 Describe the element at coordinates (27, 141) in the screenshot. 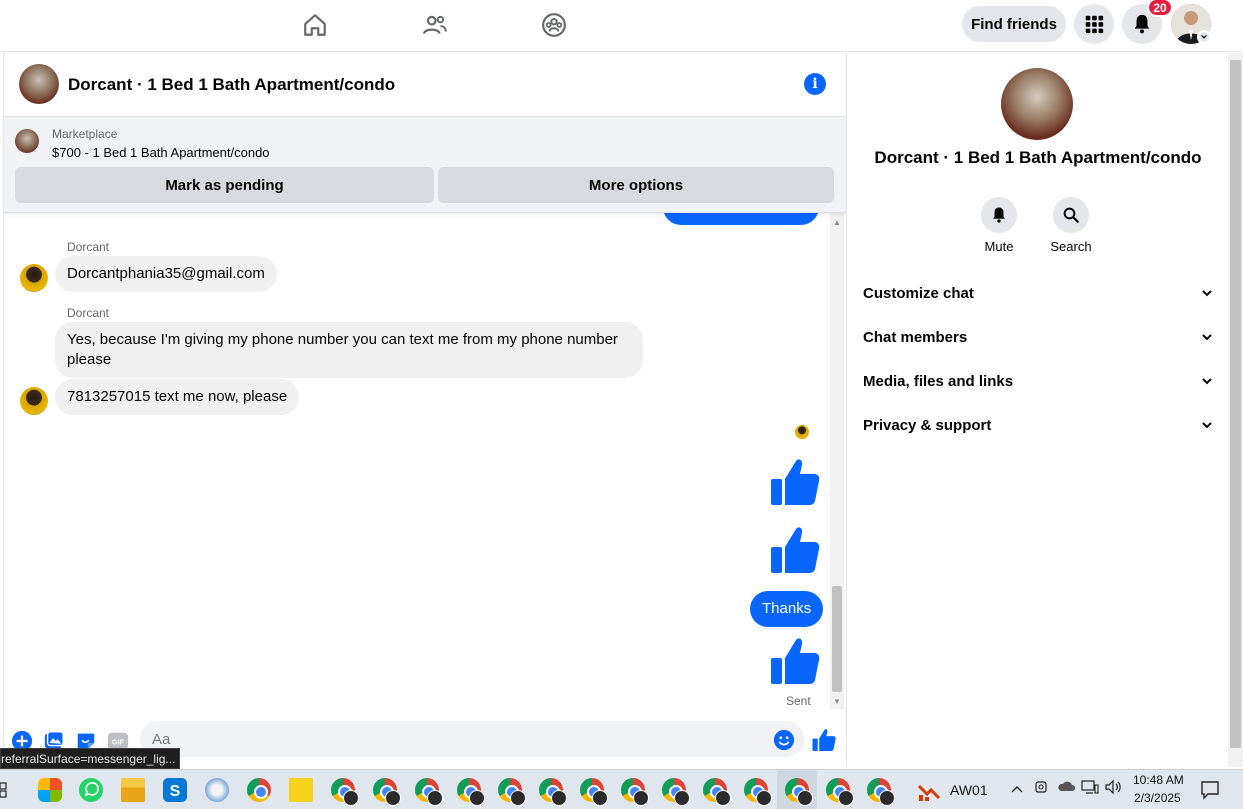

I see `listing-thumbnail` at that location.